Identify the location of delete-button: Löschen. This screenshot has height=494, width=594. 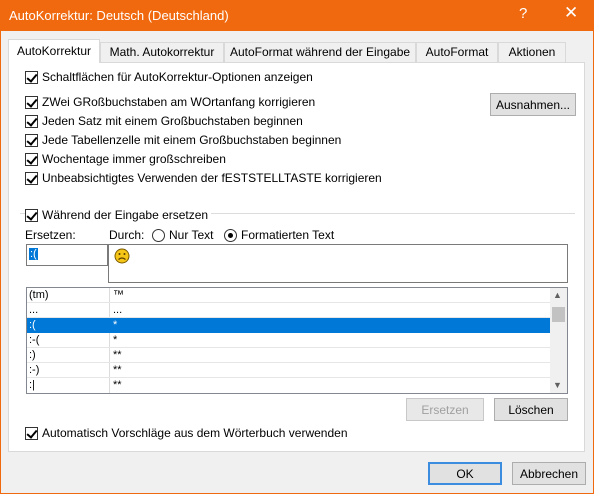
(531, 409).